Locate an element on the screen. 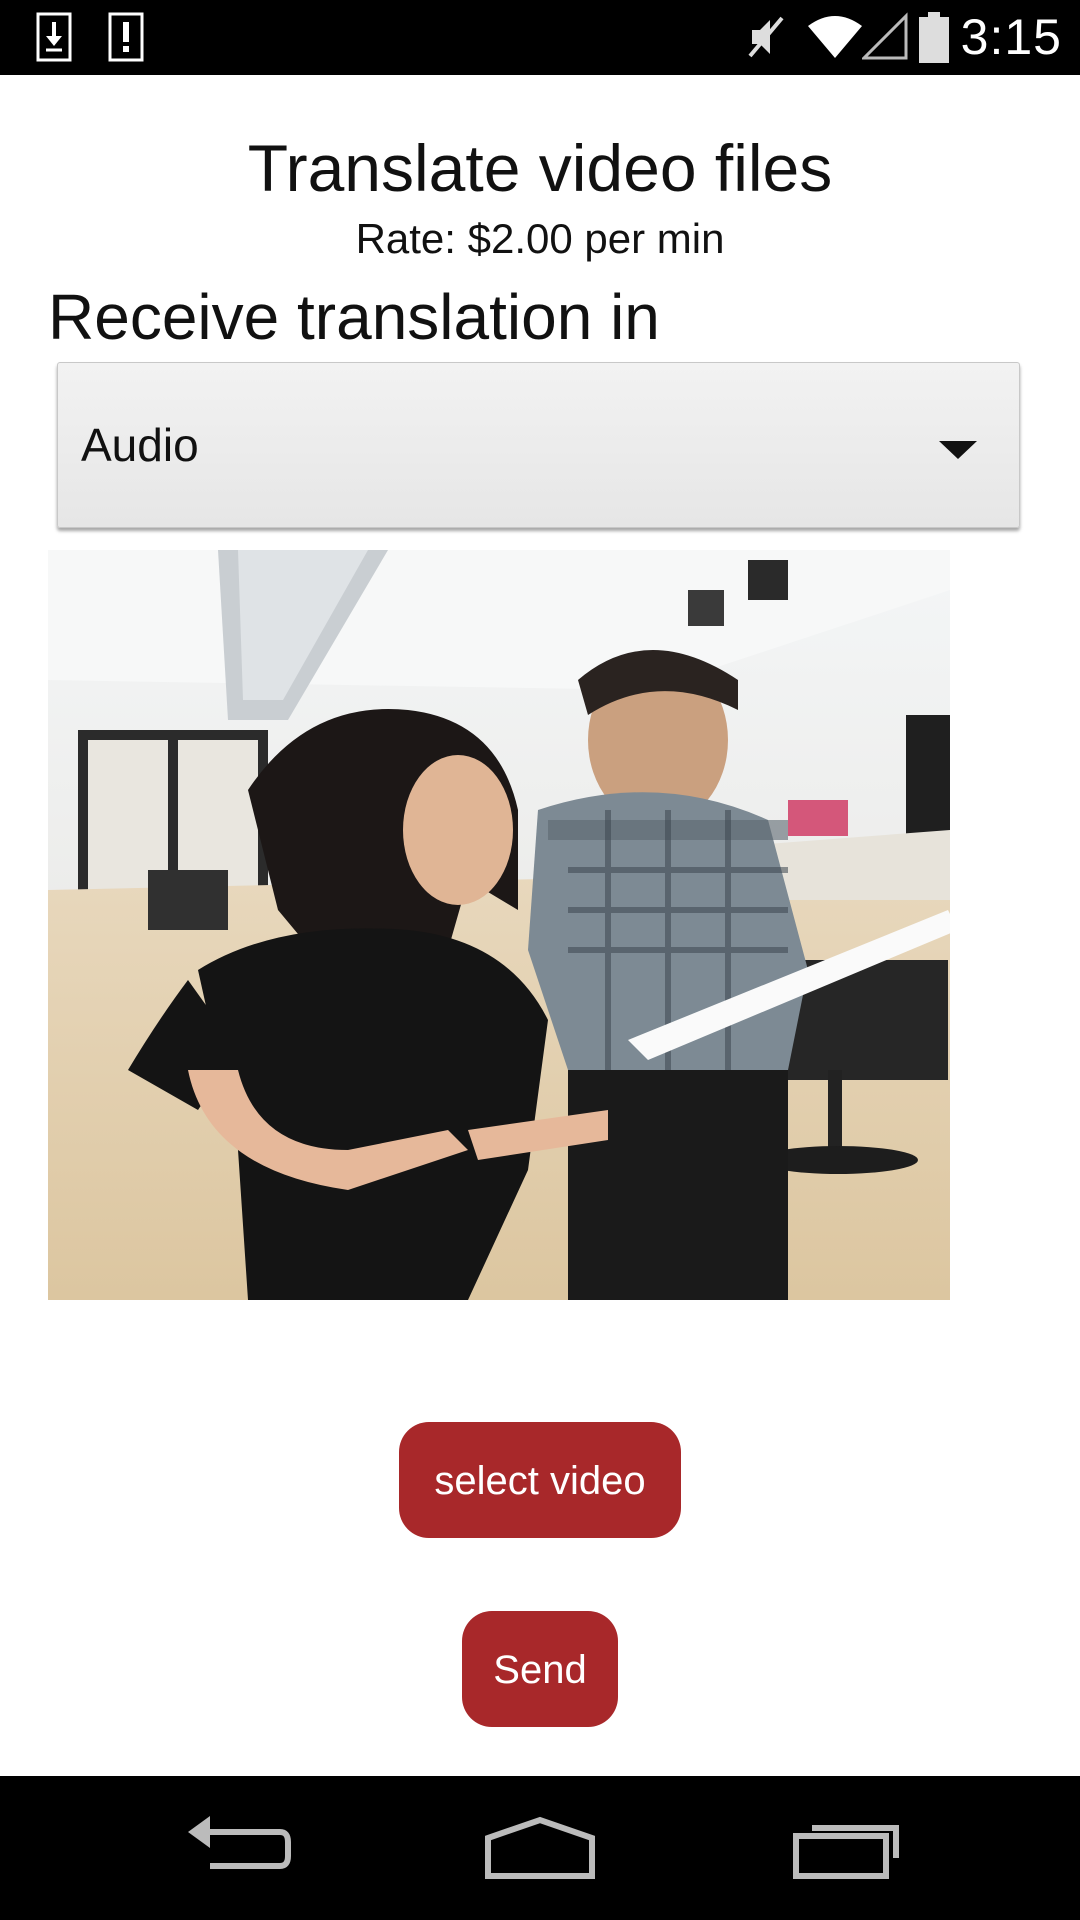 The height and width of the screenshot is (1920, 1080). alert-icon is located at coordinates (126, 37).